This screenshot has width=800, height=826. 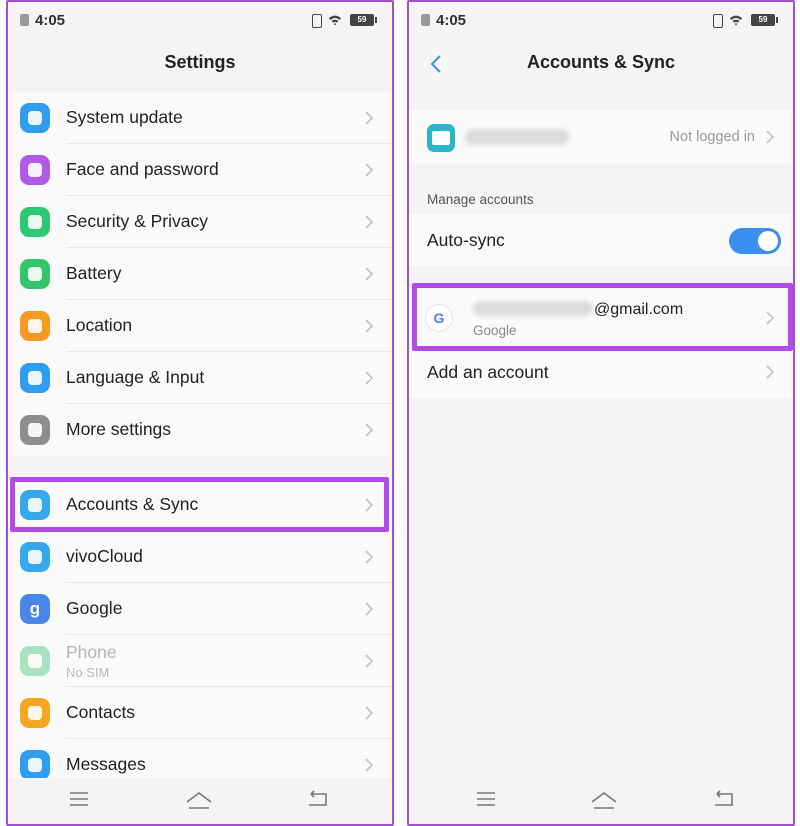 I want to click on settings-item-security-privacy: Security & Privacy, so click(x=200, y=222).